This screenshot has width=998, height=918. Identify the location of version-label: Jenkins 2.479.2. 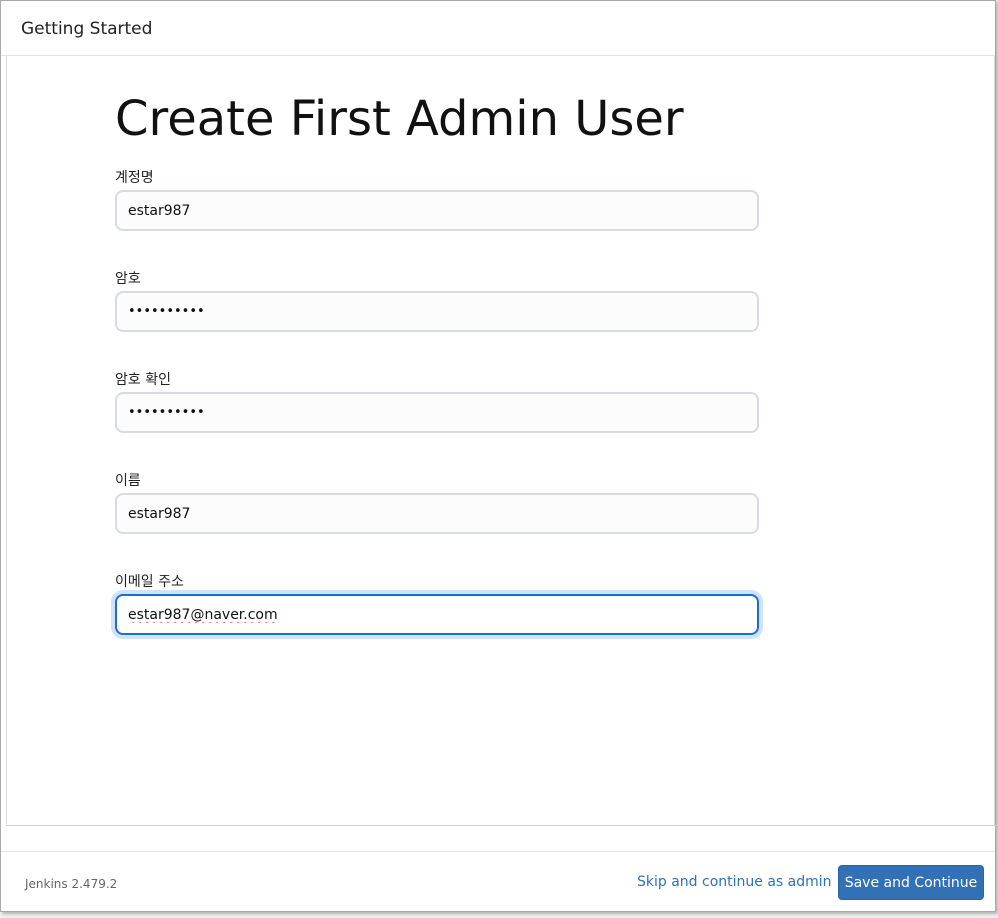
(71, 884).